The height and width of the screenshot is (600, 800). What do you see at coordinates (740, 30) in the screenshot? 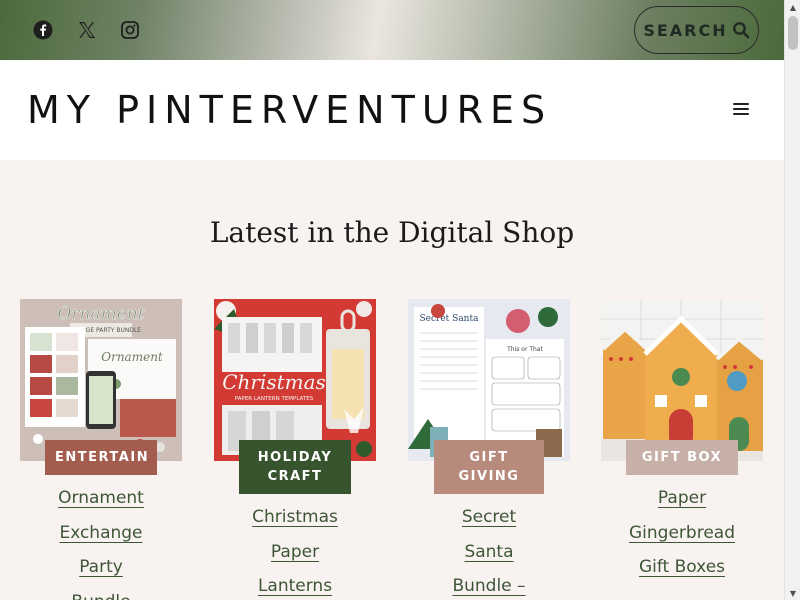
I see `search-icon` at bounding box center [740, 30].